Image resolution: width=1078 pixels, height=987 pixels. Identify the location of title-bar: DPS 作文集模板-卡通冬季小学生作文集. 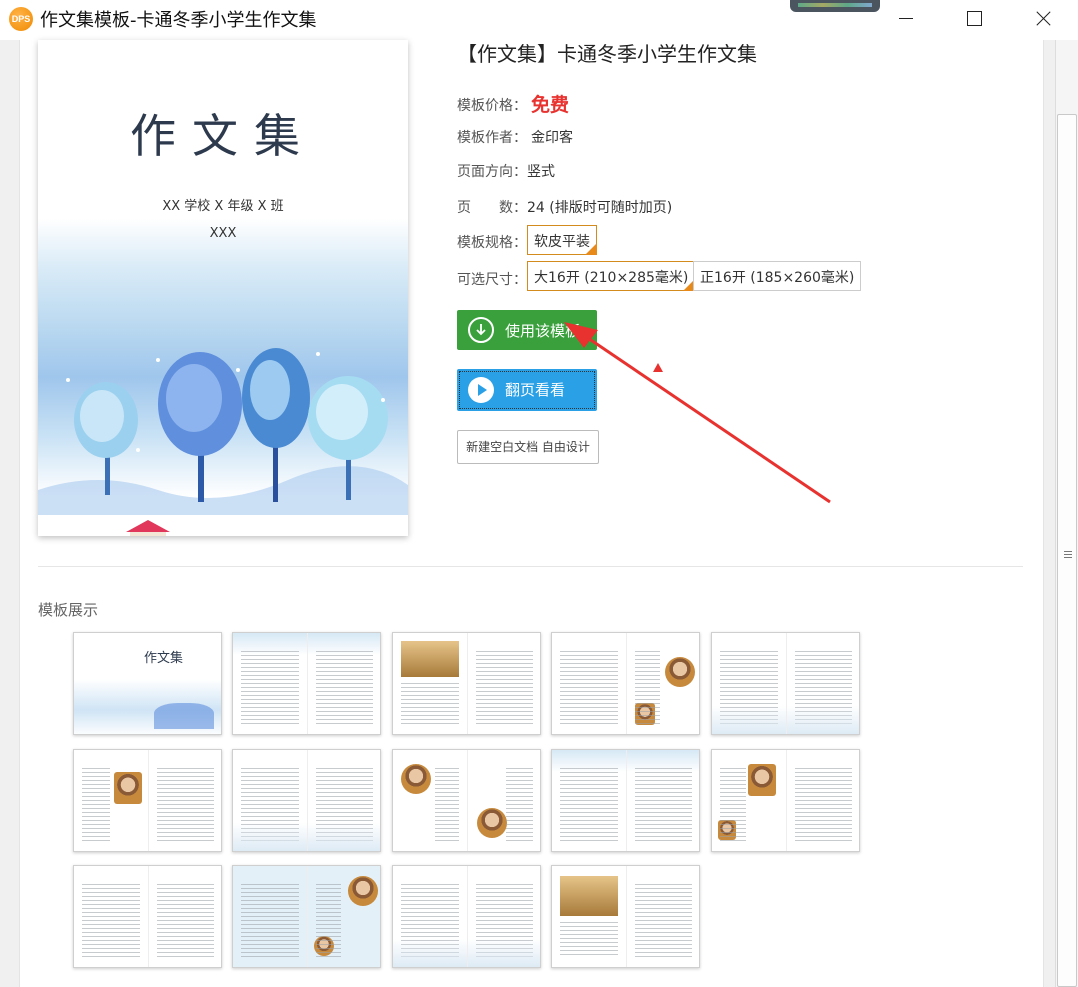
(539, 20).